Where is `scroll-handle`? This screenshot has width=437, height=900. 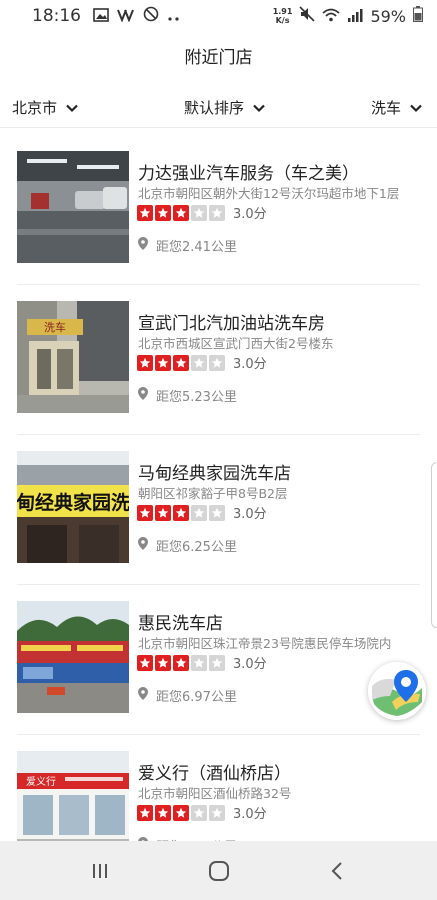
scroll-handle is located at coordinates (434, 545).